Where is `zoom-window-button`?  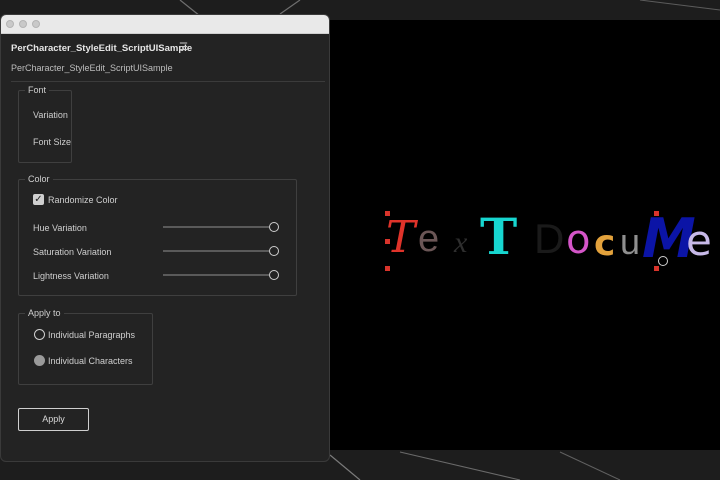 zoom-window-button is located at coordinates (36, 24).